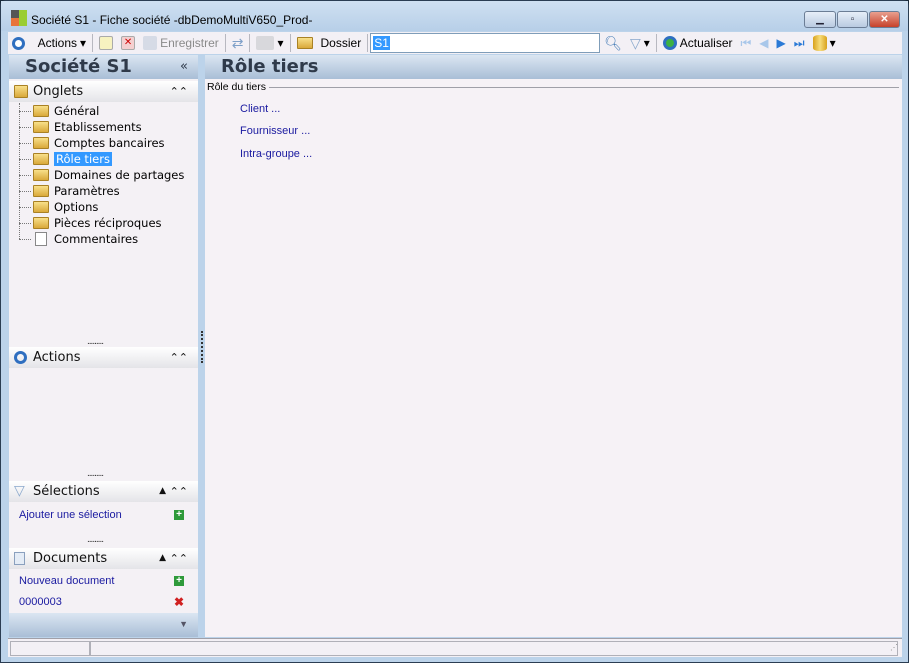 The width and height of the screenshot is (909, 663). What do you see at coordinates (18, 43) in the screenshot?
I see `actions-icon` at bounding box center [18, 43].